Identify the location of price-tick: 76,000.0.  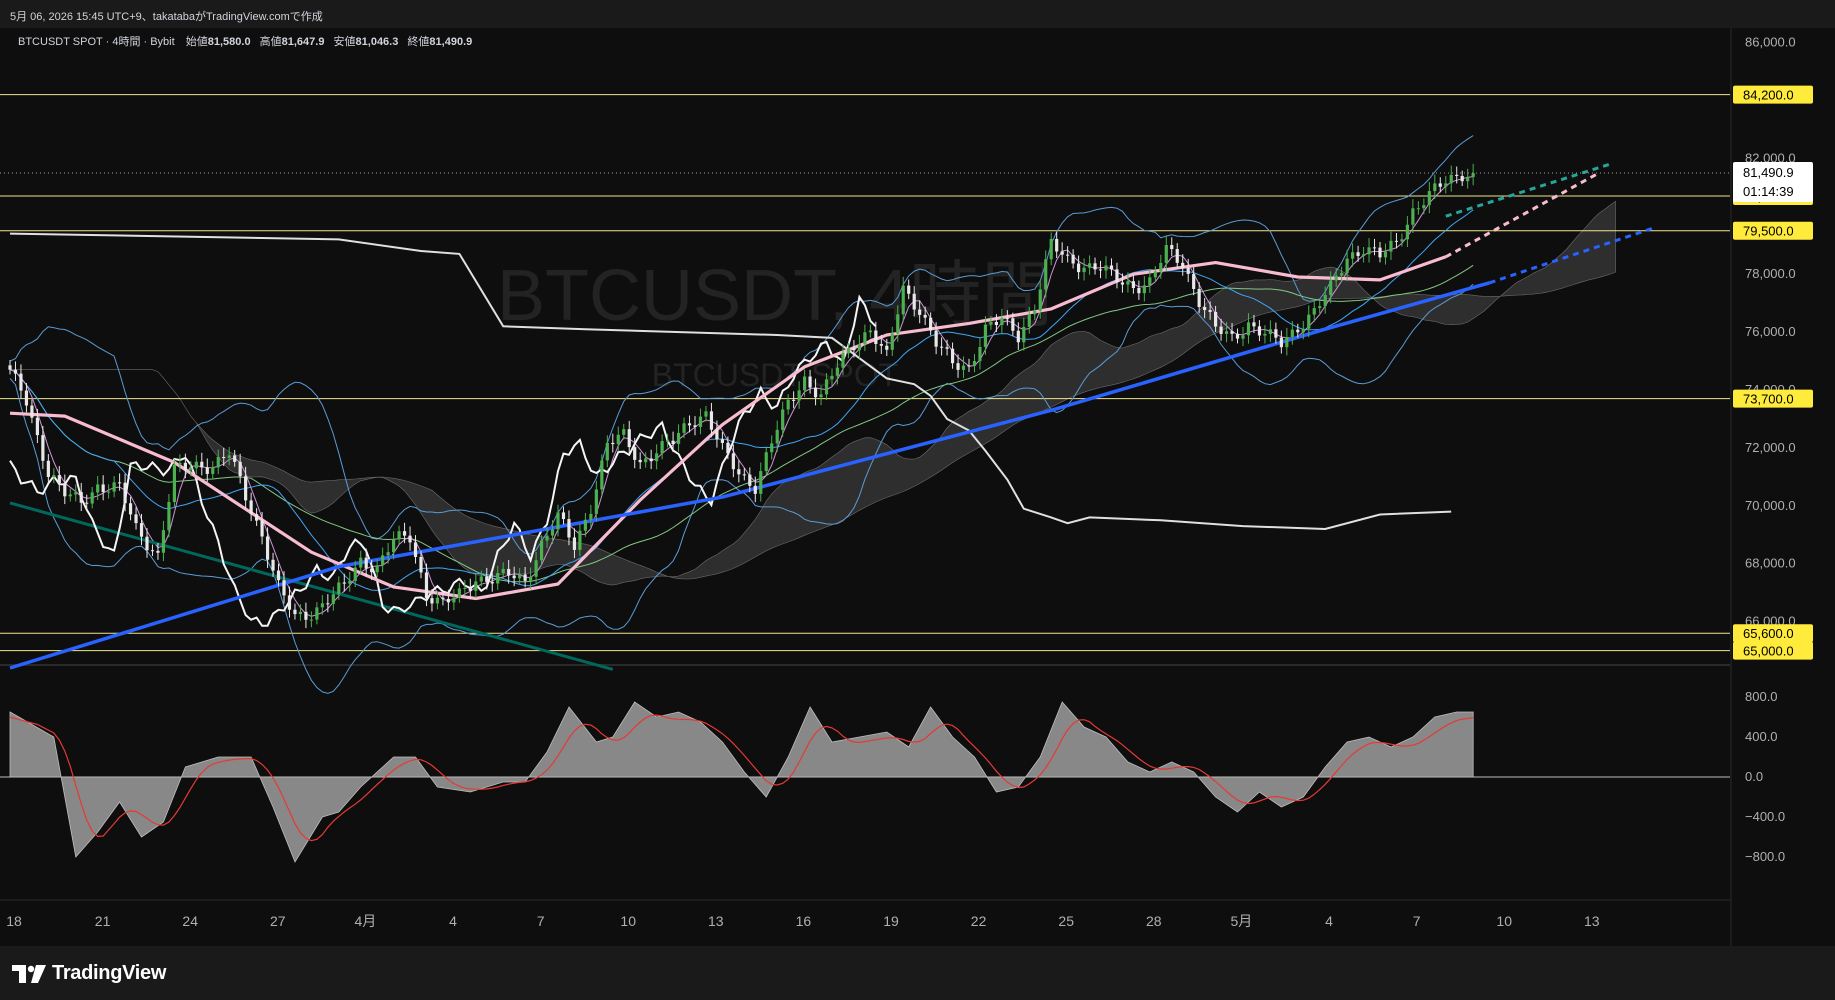
(1770, 331).